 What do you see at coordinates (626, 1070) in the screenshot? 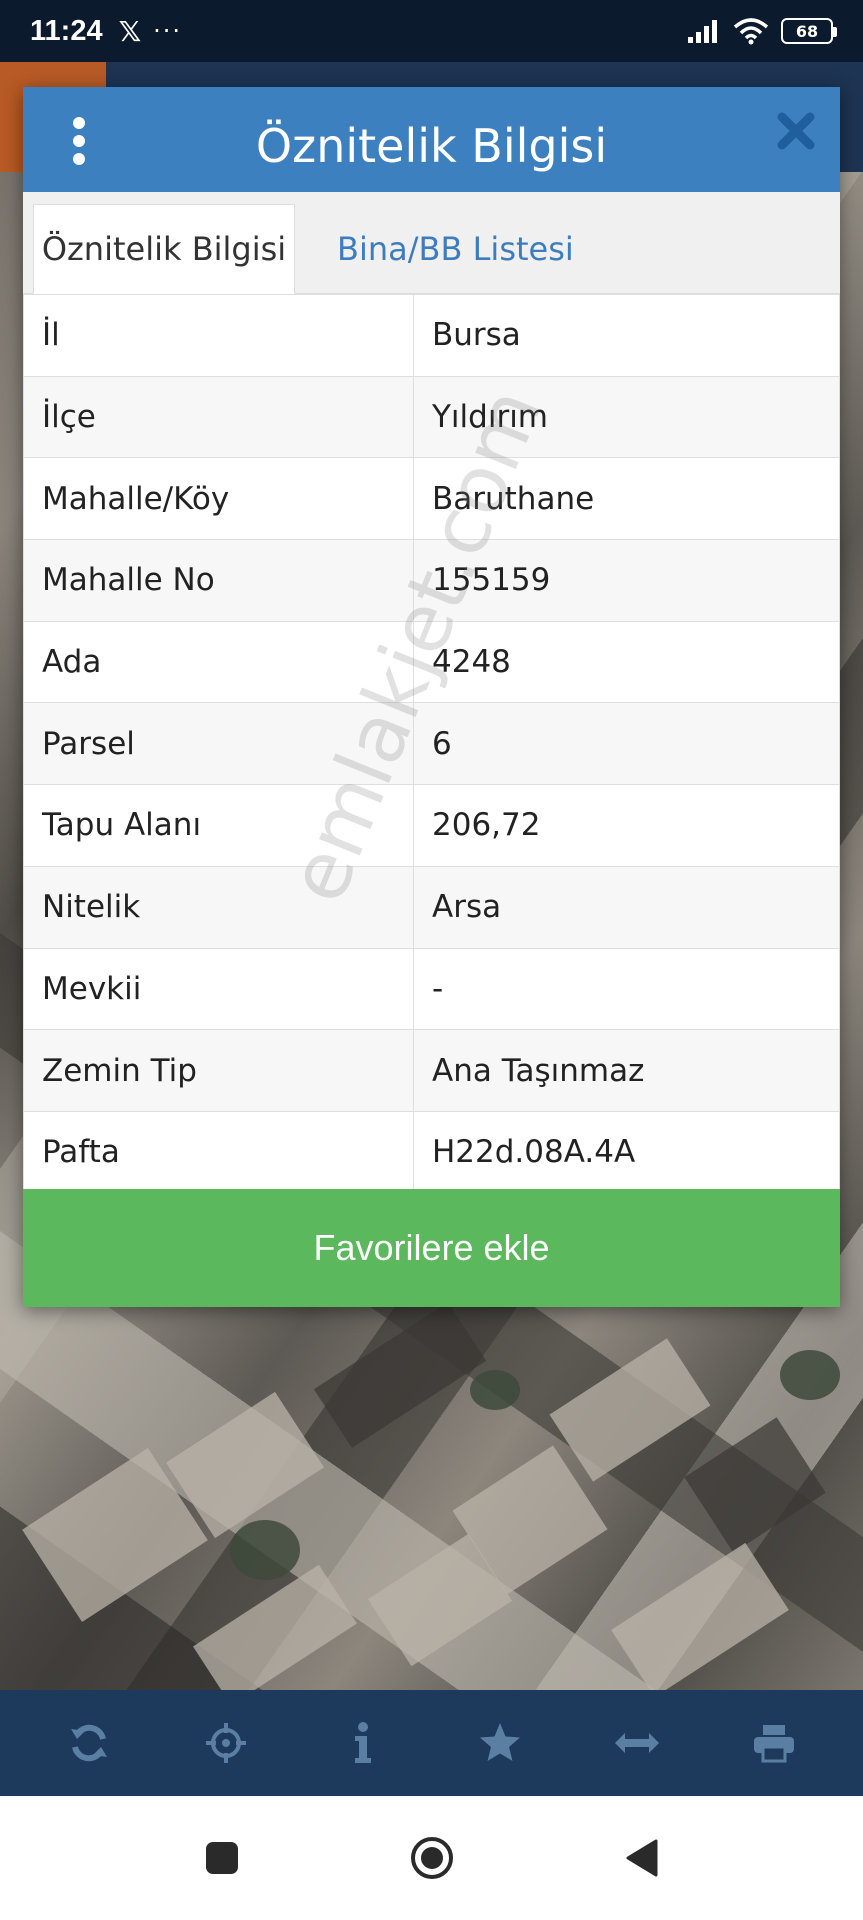
I see `row-value: Ana Taşınmaz` at bounding box center [626, 1070].